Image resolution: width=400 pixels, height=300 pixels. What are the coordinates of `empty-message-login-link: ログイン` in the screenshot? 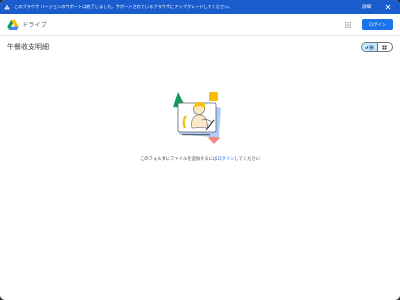 It's located at (225, 159).